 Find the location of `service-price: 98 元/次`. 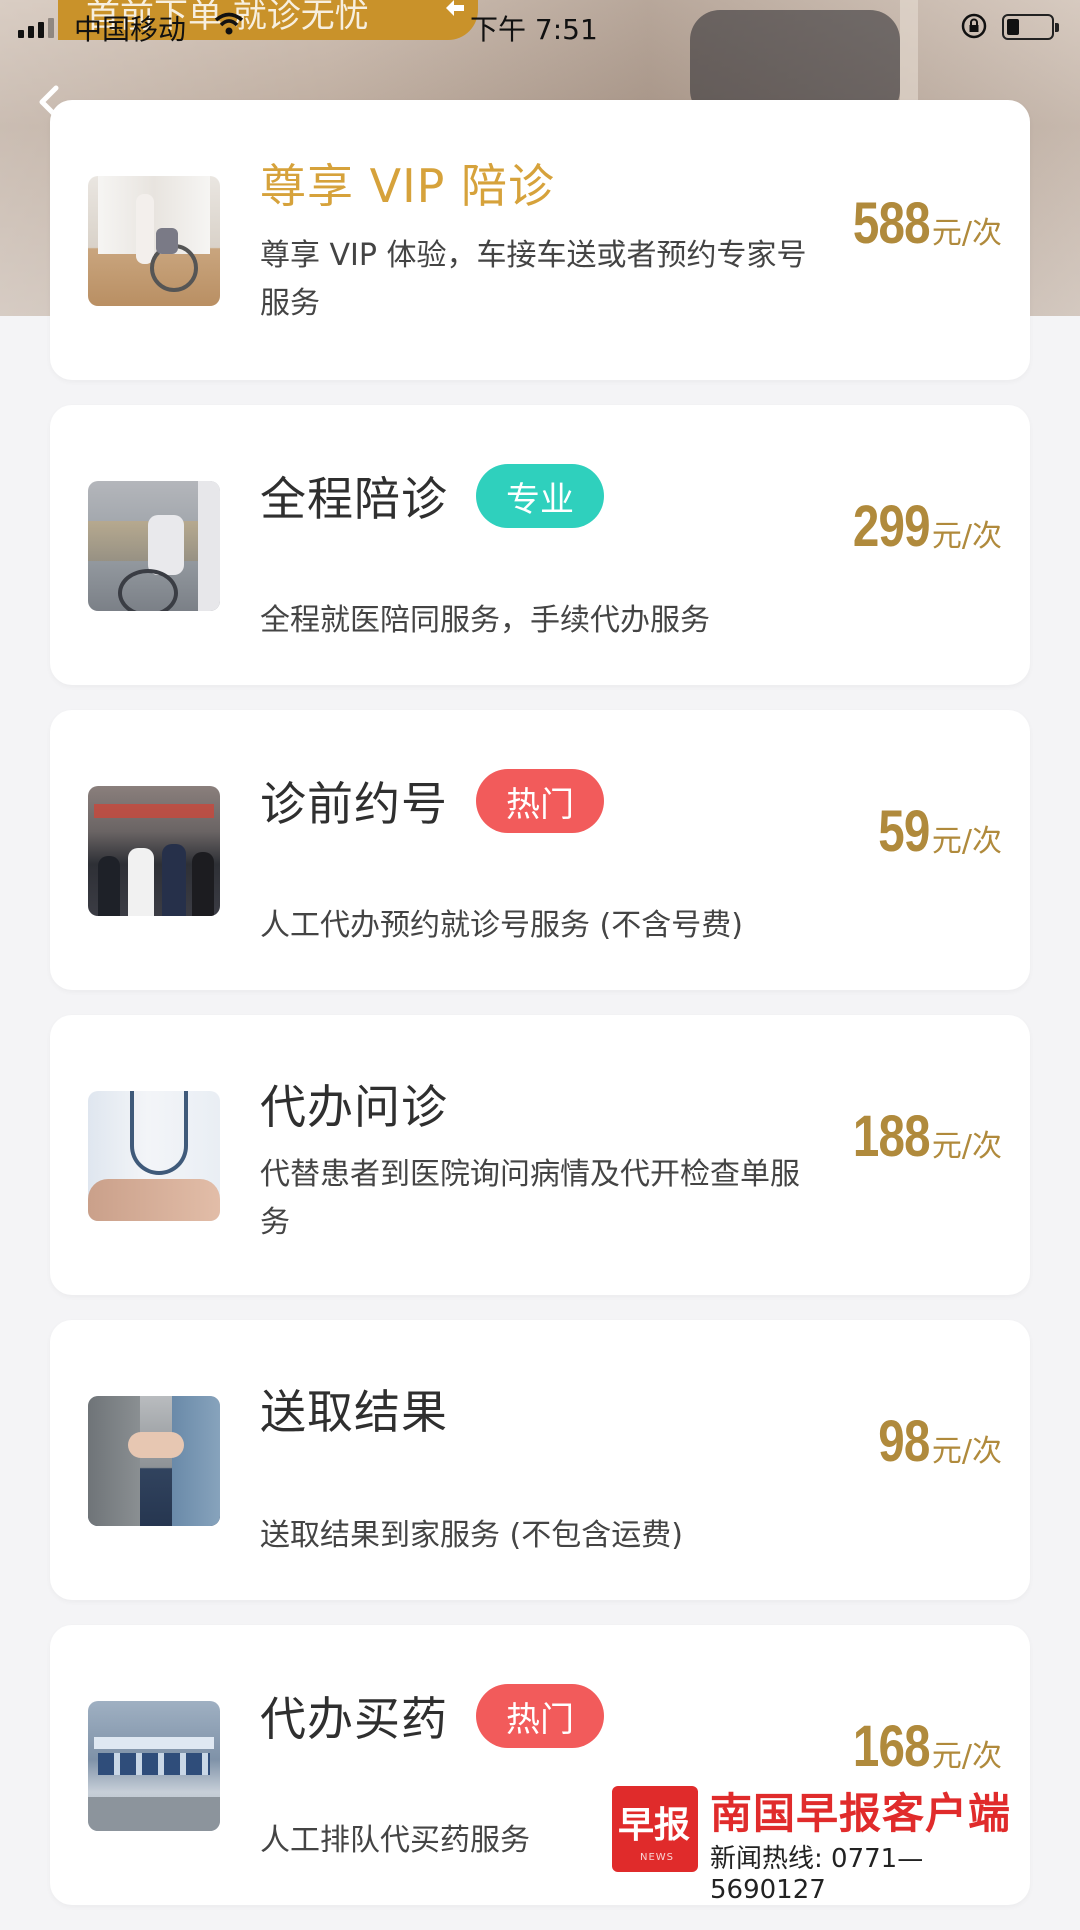

service-price: 98 元/次 is located at coordinates (934, 1441).